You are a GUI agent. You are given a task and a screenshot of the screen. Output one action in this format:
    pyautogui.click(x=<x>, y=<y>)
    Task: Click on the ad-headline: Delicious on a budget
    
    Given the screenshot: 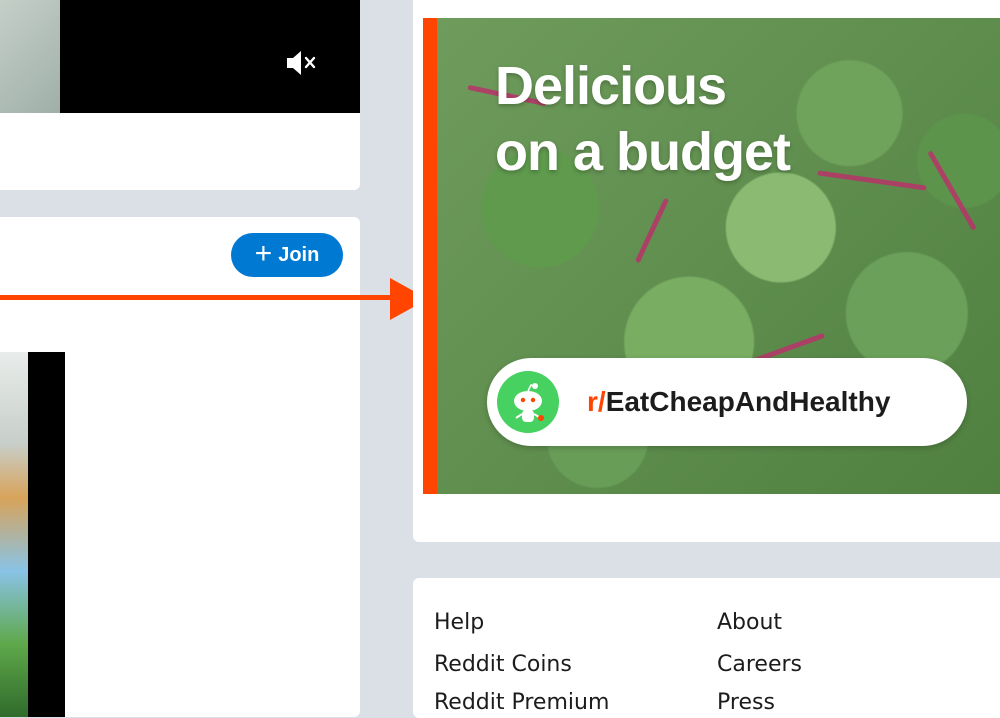 What is the action you would take?
    pyautogui.click(x=643, y=119)
    